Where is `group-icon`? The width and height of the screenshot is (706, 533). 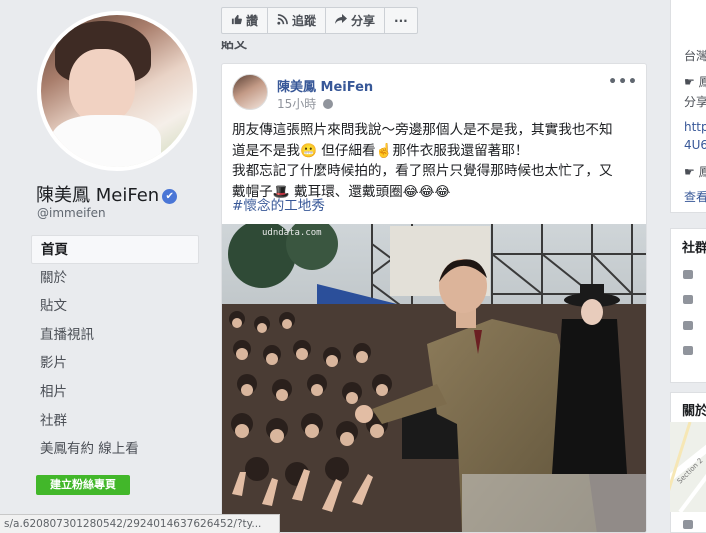
group-icon is located at coordinates (688, 350).